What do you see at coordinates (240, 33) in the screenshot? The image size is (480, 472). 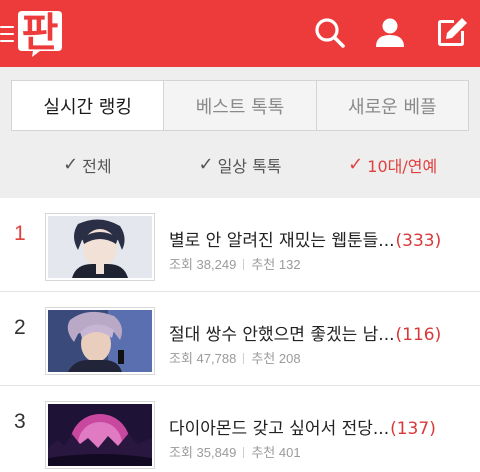 I see `top-bar: 판` at bounding box center [240, 33].